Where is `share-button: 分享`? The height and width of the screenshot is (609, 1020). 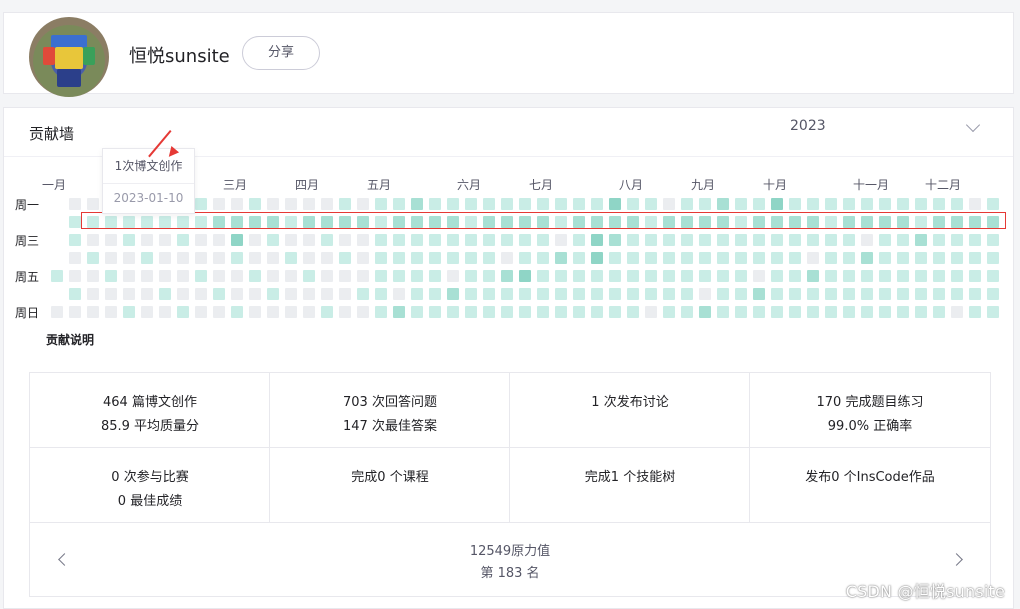
share-button: 分享 is located at coordinates (281, 53).